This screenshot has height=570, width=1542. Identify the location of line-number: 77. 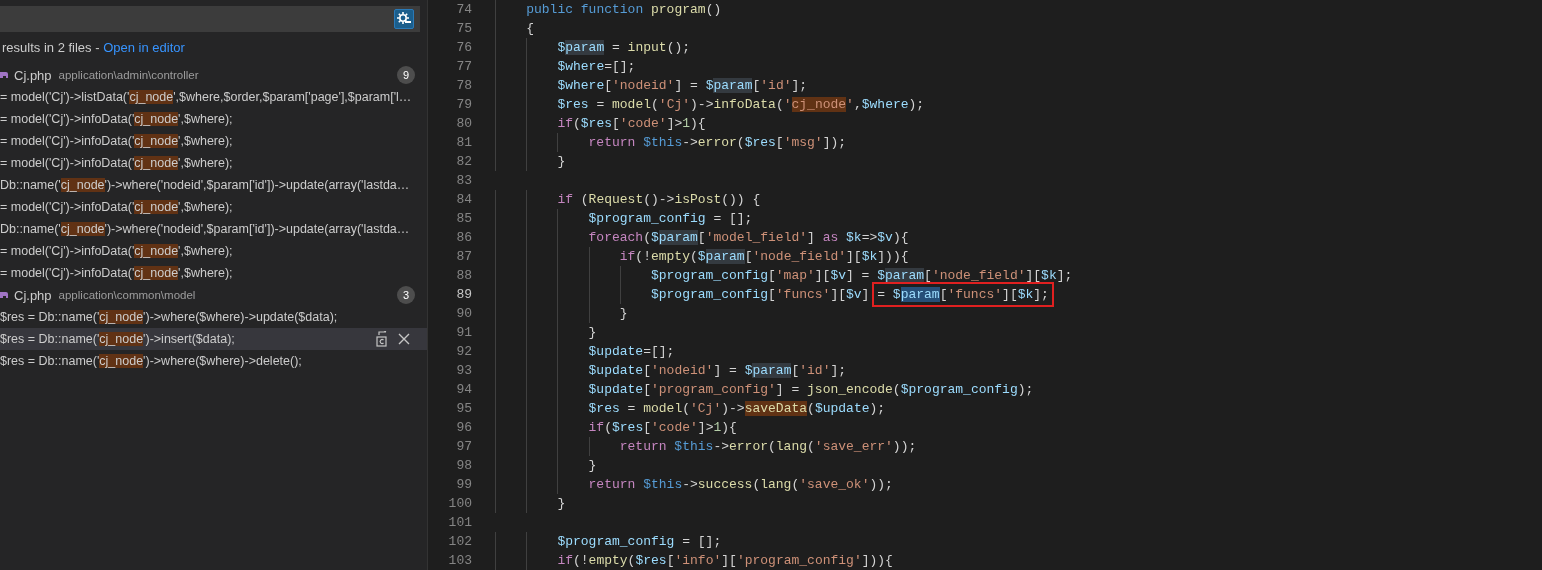
(463, 66).